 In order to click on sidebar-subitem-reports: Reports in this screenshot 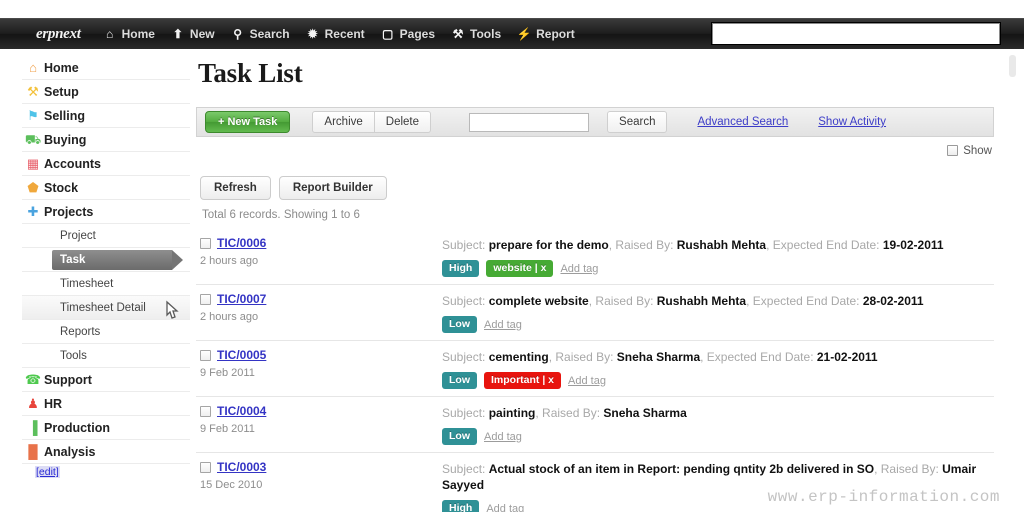, I will do `click(106, 332)`.